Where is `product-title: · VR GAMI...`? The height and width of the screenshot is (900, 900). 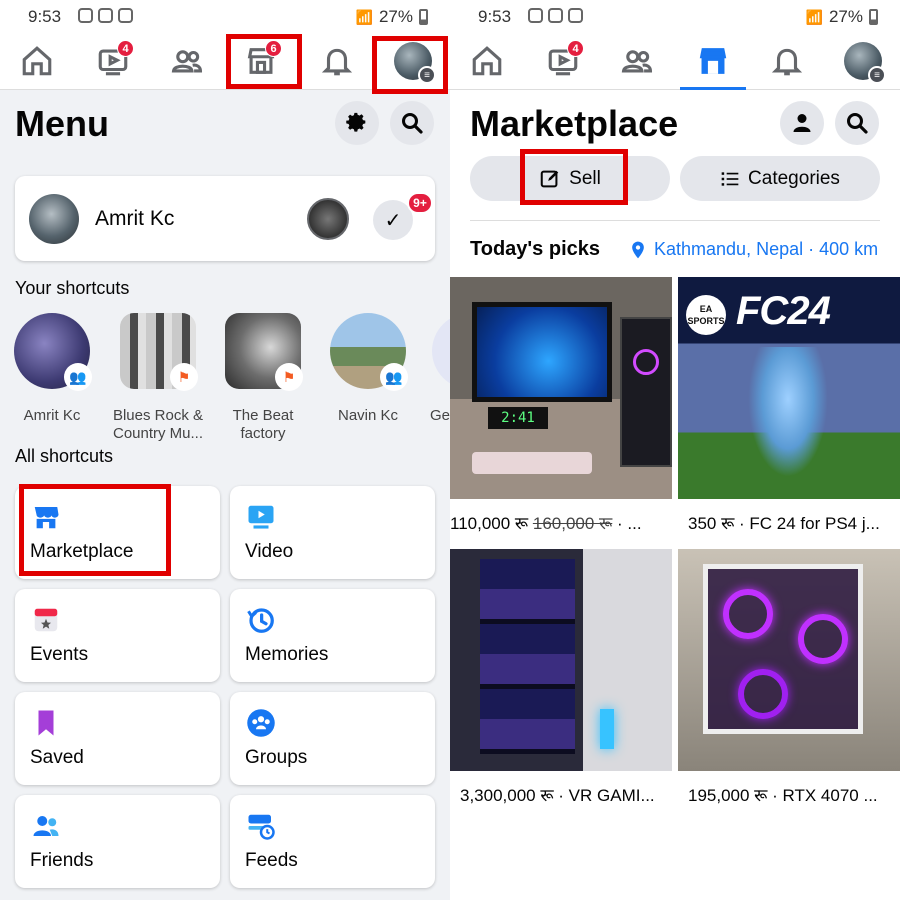 product-title: · VR GAMI... is located at coordinates (606, 795).